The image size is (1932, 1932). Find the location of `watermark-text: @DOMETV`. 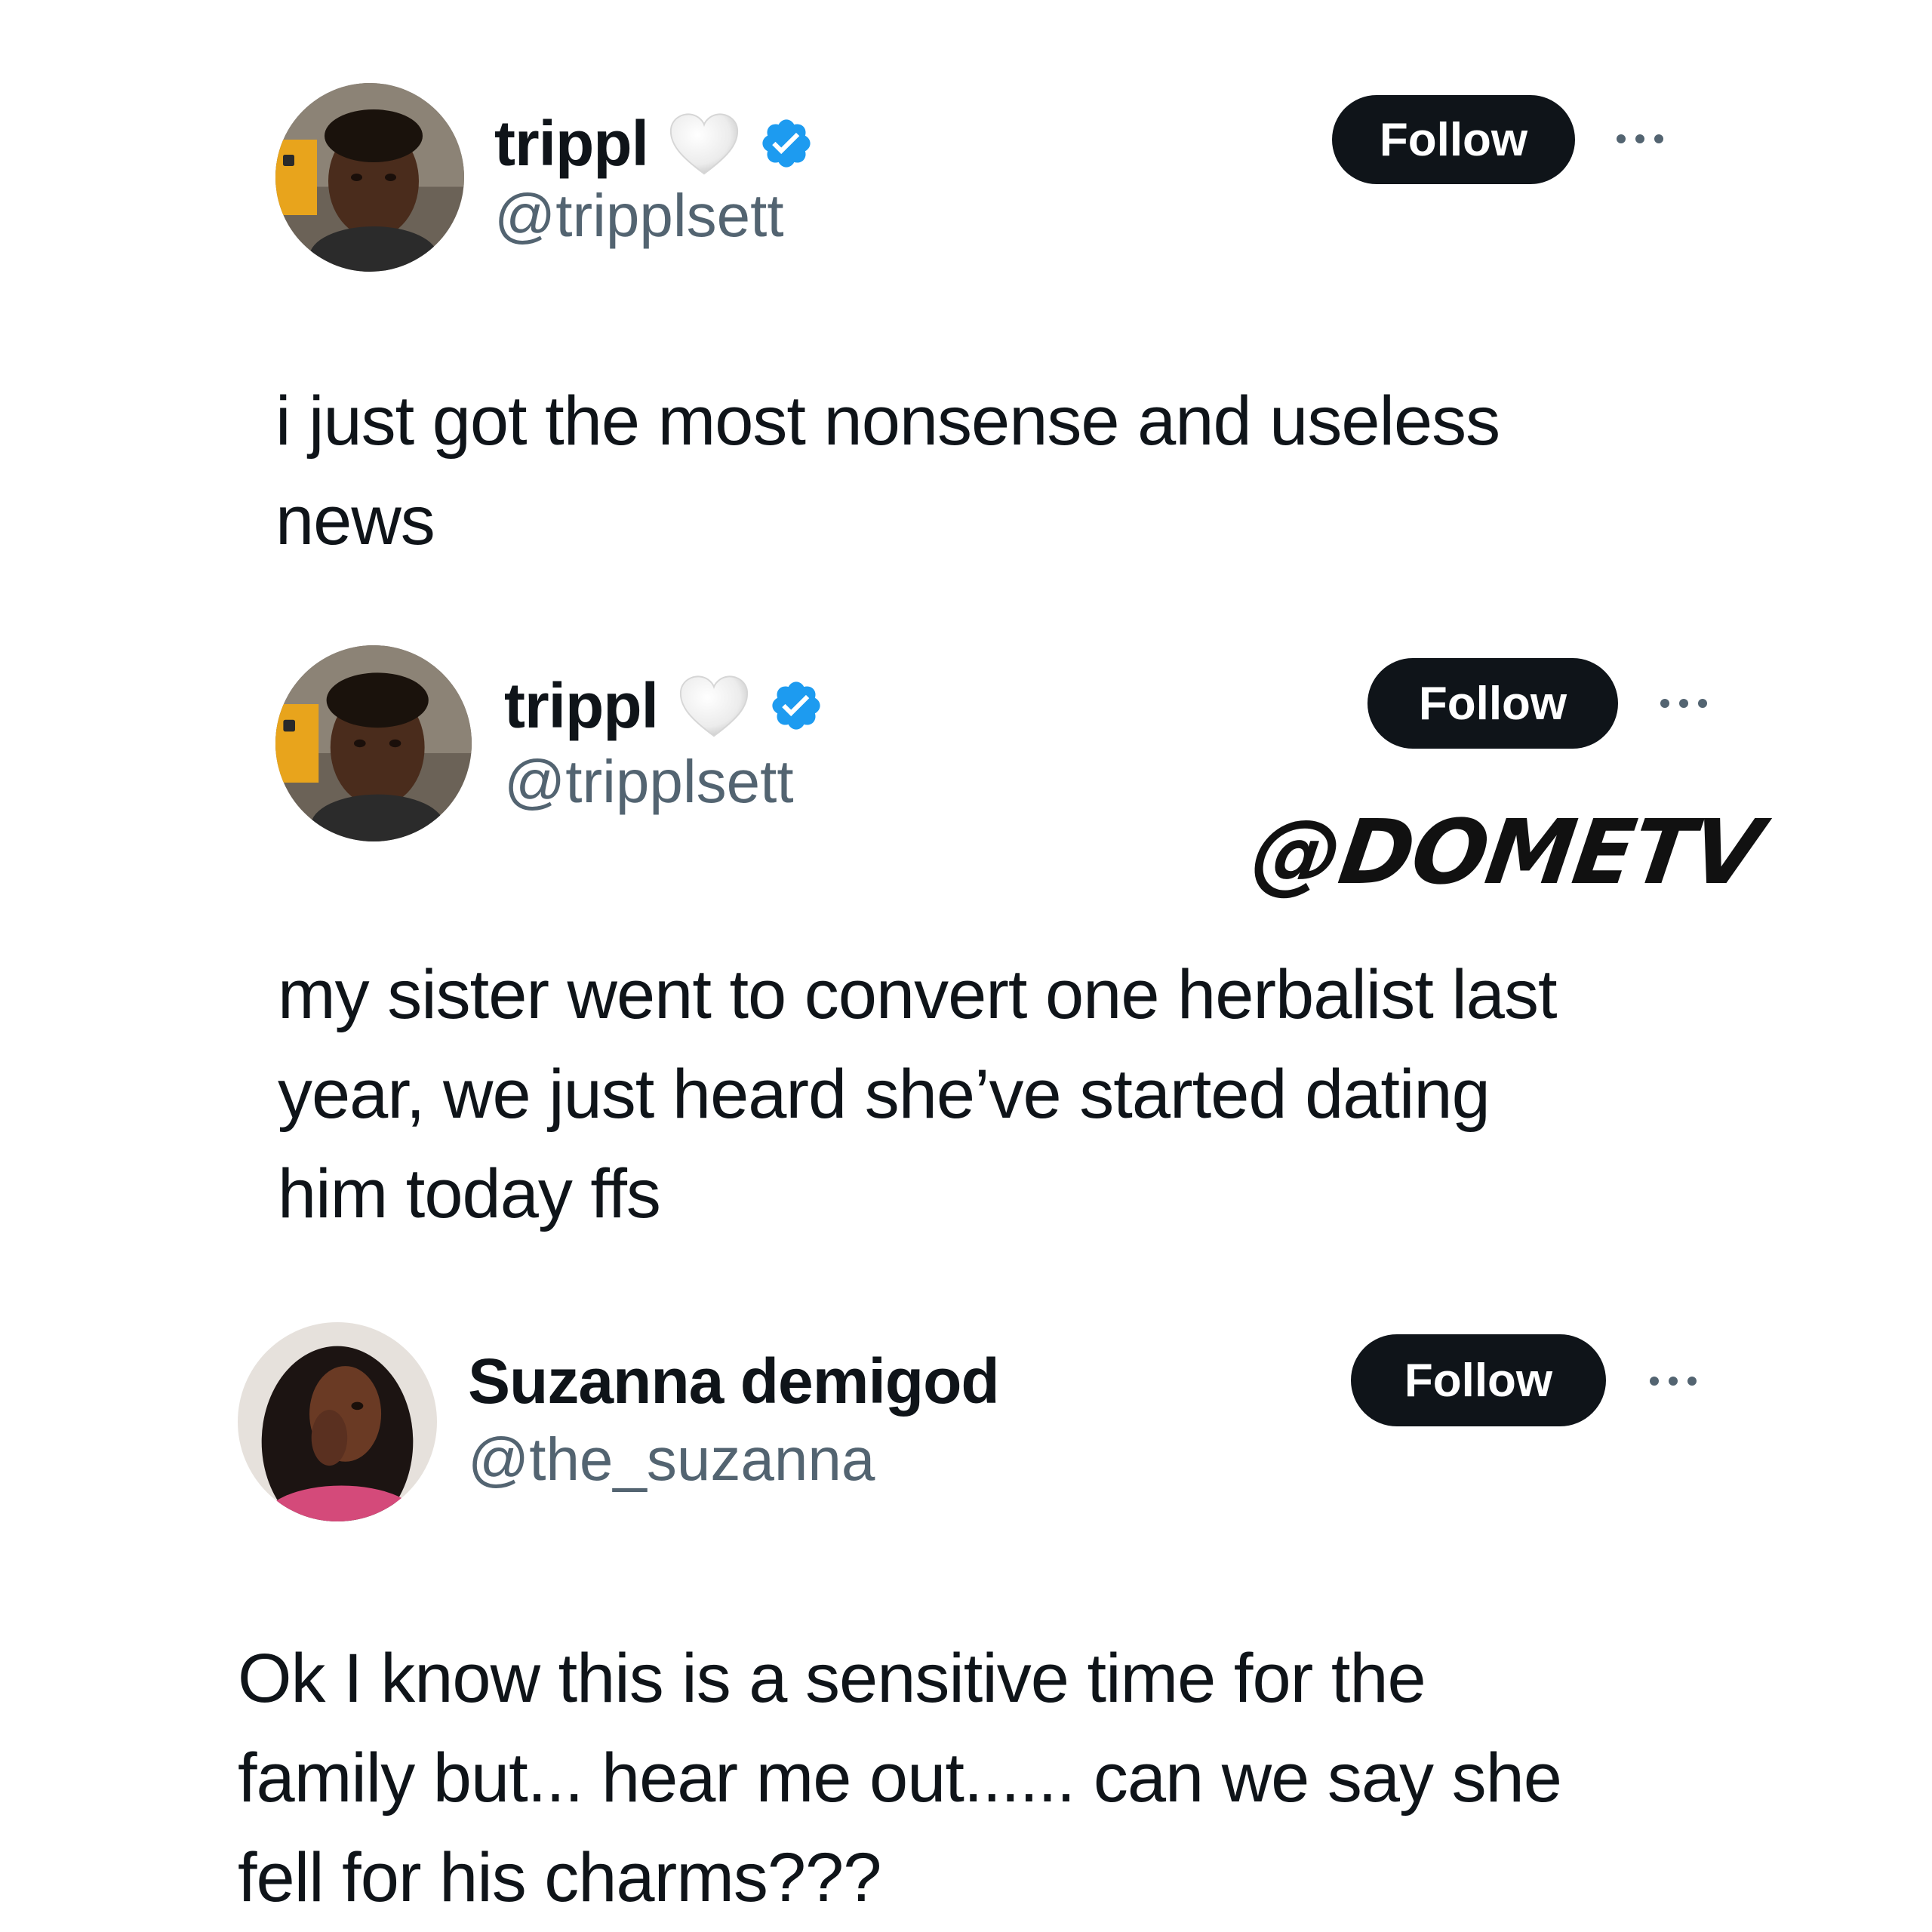

watermark-text: @DOMETV is located at coordinates (1506, 852).